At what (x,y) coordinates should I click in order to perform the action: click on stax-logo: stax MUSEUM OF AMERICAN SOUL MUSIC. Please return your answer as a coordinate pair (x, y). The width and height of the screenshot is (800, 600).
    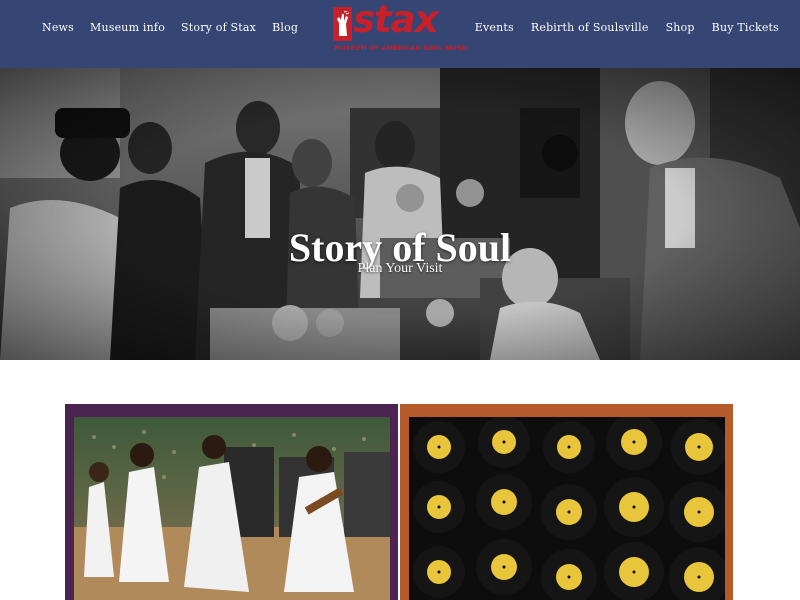
    Looking at the image, I should click on (401, 28).